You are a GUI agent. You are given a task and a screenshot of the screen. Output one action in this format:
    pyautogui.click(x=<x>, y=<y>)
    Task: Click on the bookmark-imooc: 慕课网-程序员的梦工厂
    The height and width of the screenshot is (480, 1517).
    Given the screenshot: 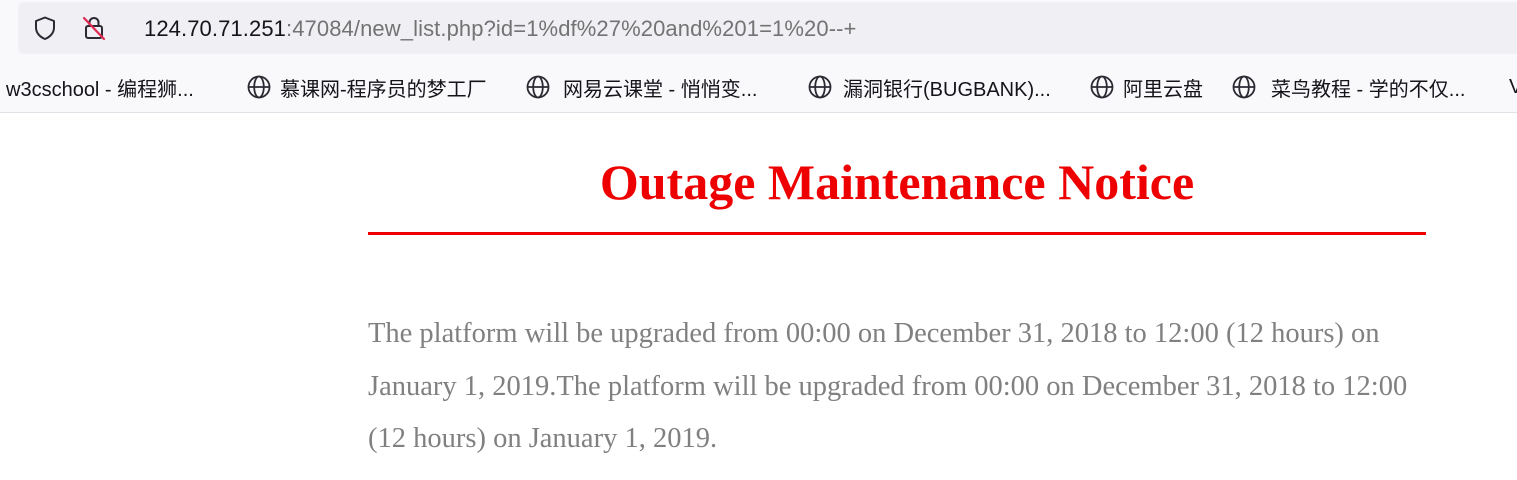 What is the action you would take?
    pyautogui.click(x=366, y=87)
    